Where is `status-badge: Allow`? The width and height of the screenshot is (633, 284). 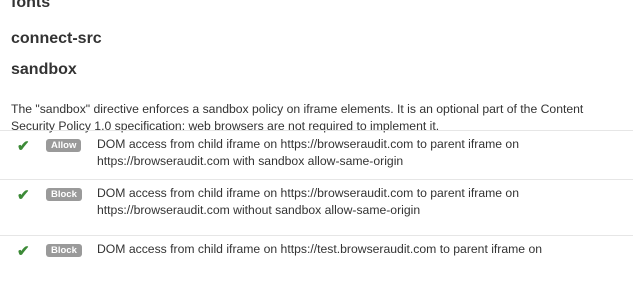 status-badge: Allow is located at coordinates (64, 145).